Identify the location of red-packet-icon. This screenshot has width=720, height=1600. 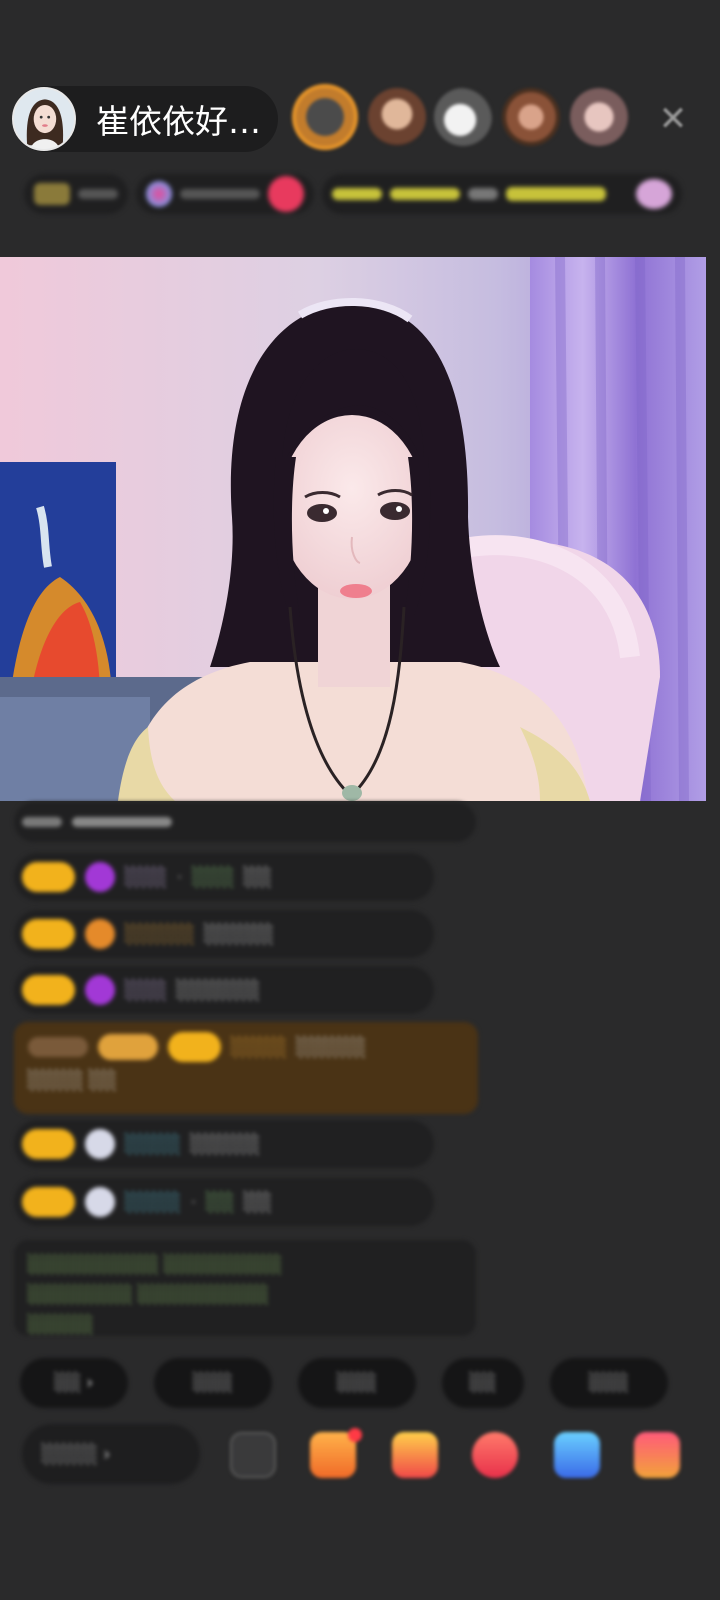
(415, 1455).